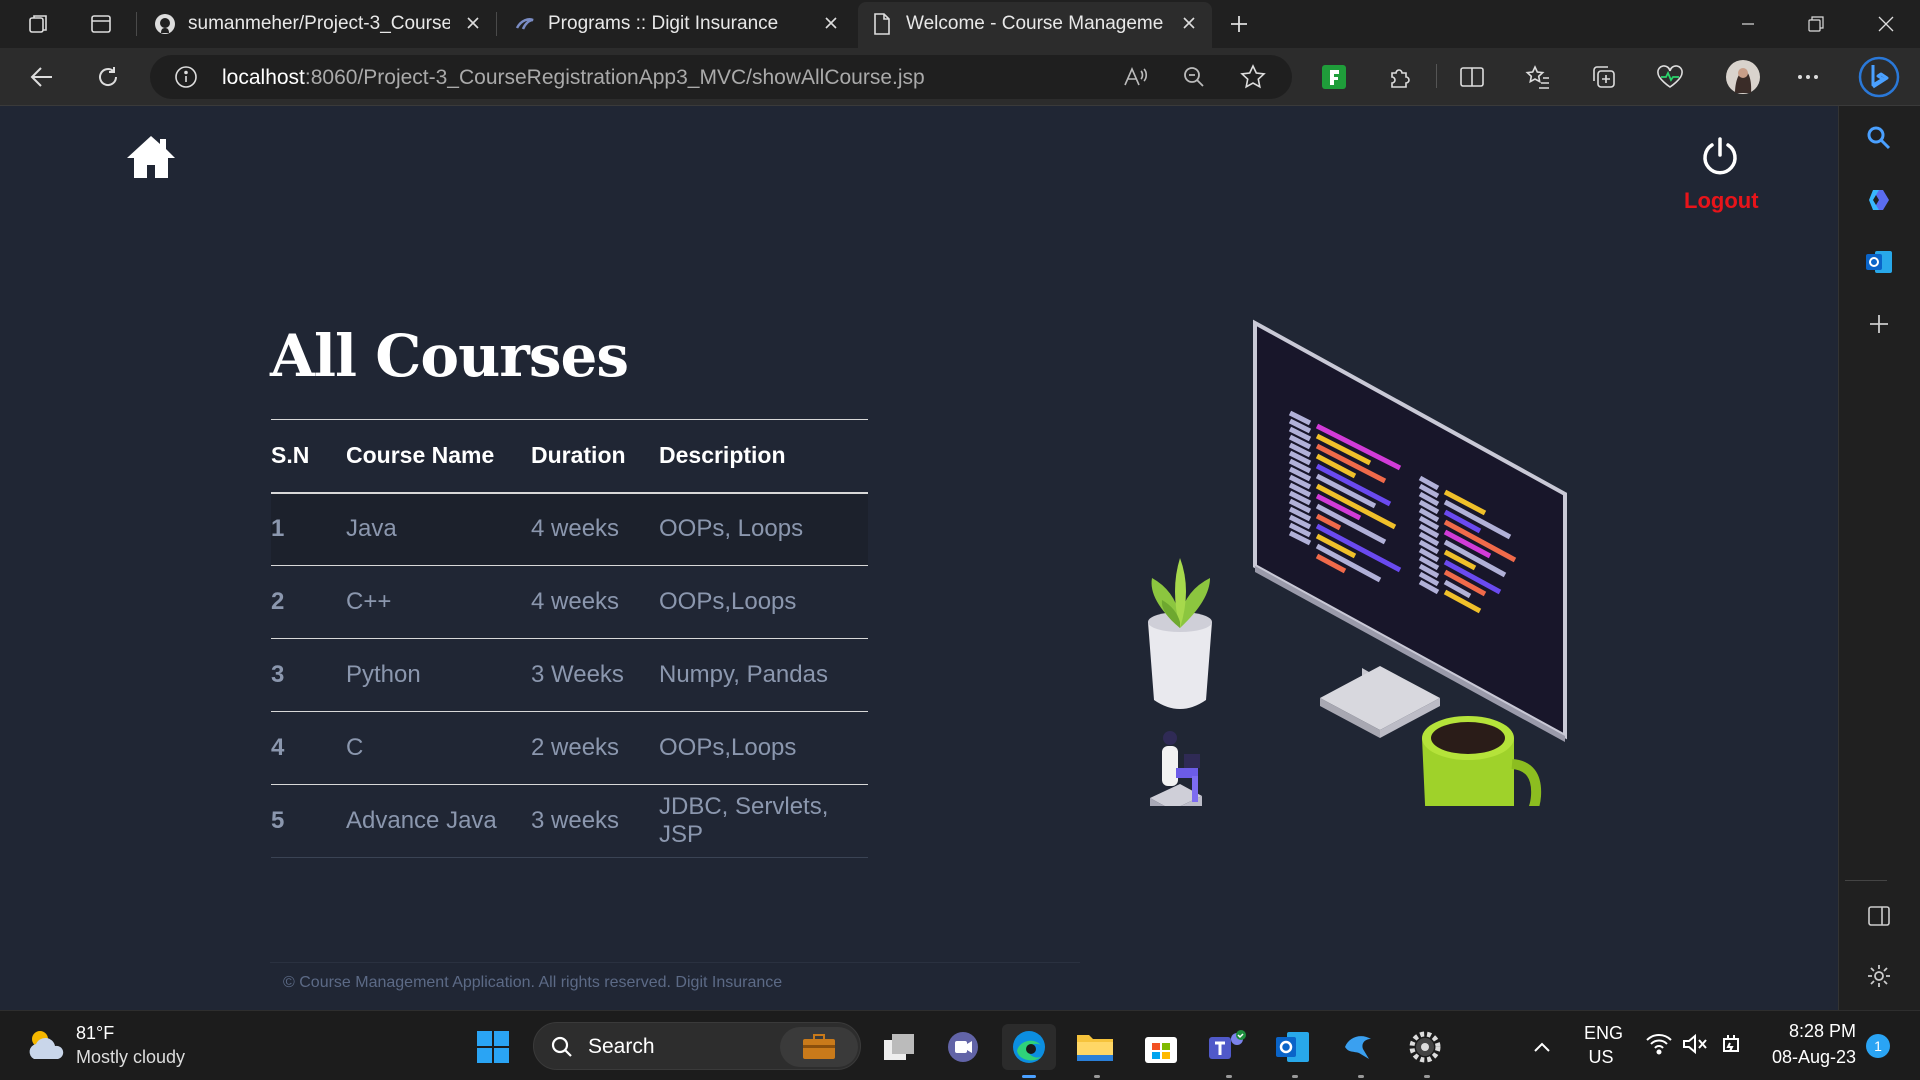  I want to click on weather-cloud-icon, so click(46, 1047).